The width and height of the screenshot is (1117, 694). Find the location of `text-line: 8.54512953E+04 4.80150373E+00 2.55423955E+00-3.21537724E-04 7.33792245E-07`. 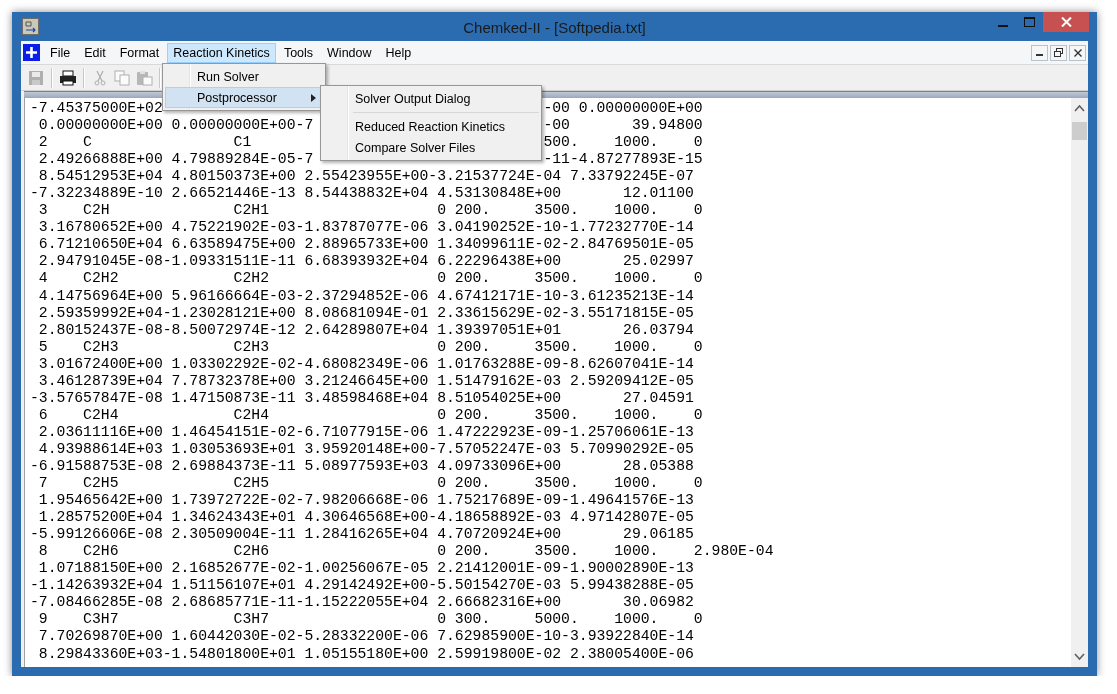

text-line: 8.54512953E+04 4.80150373E+00 2.55423955E+00-3.21537724E-04 7.33792245E-07 is located at coordinates (365, 177).